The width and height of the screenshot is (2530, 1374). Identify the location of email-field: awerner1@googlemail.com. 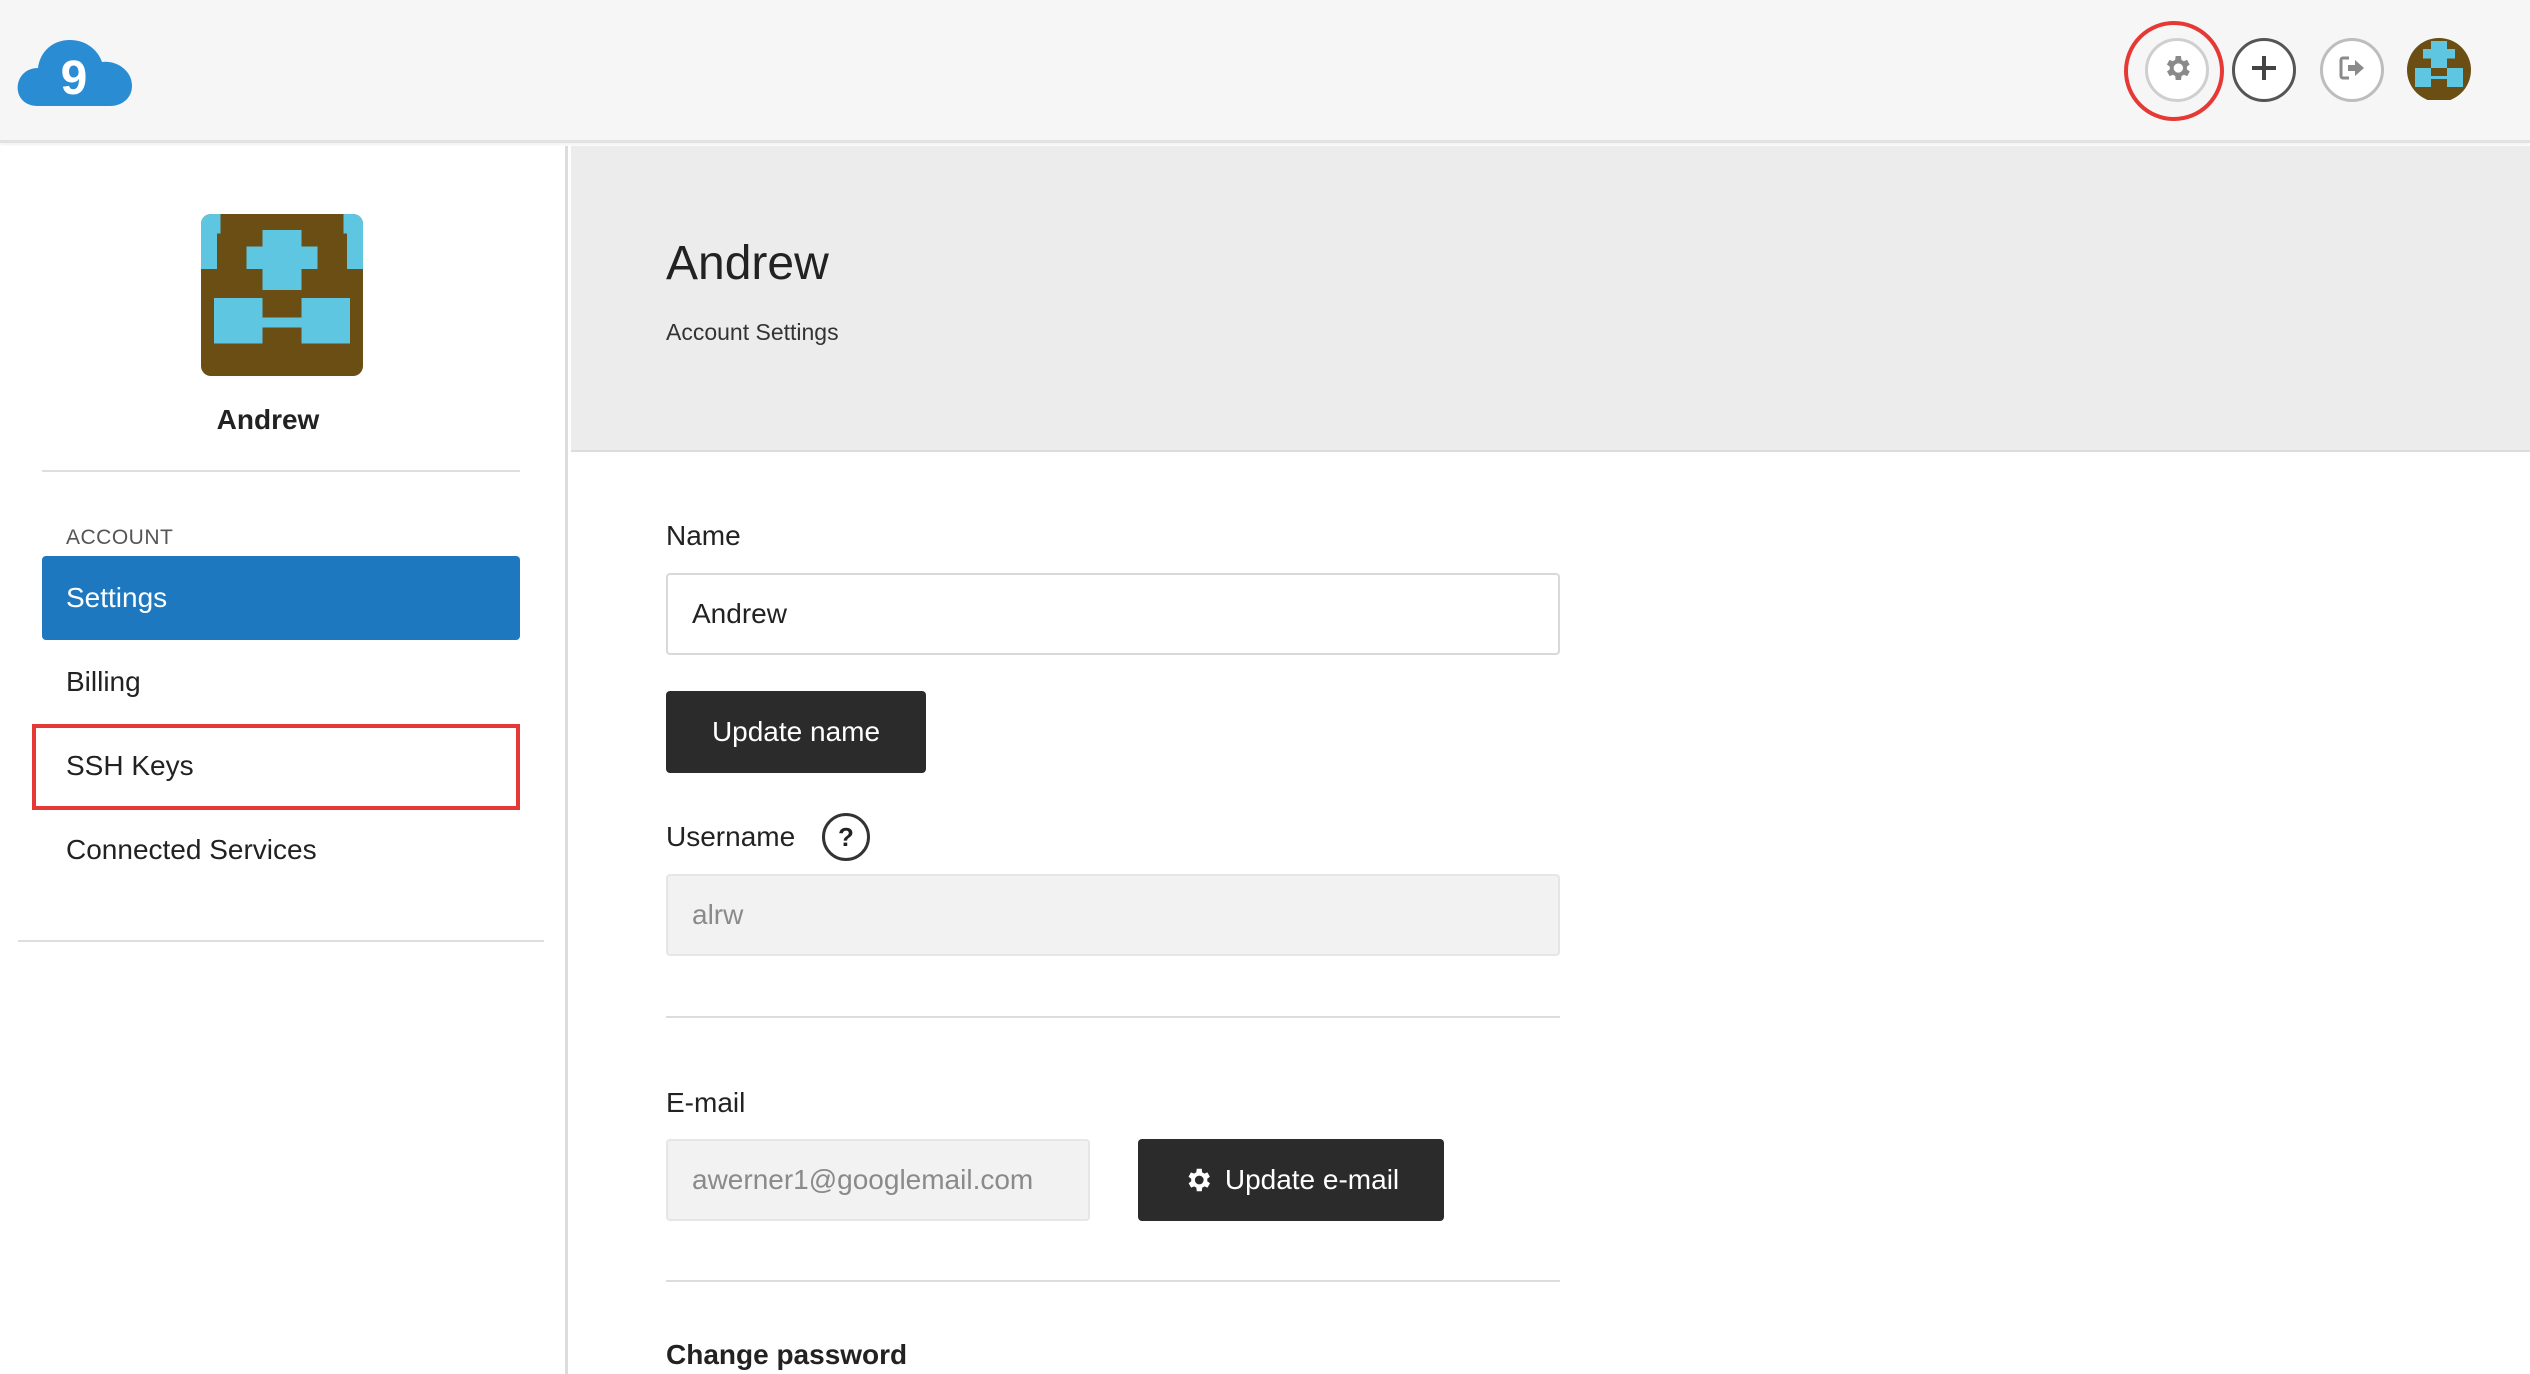
(878, 1180).